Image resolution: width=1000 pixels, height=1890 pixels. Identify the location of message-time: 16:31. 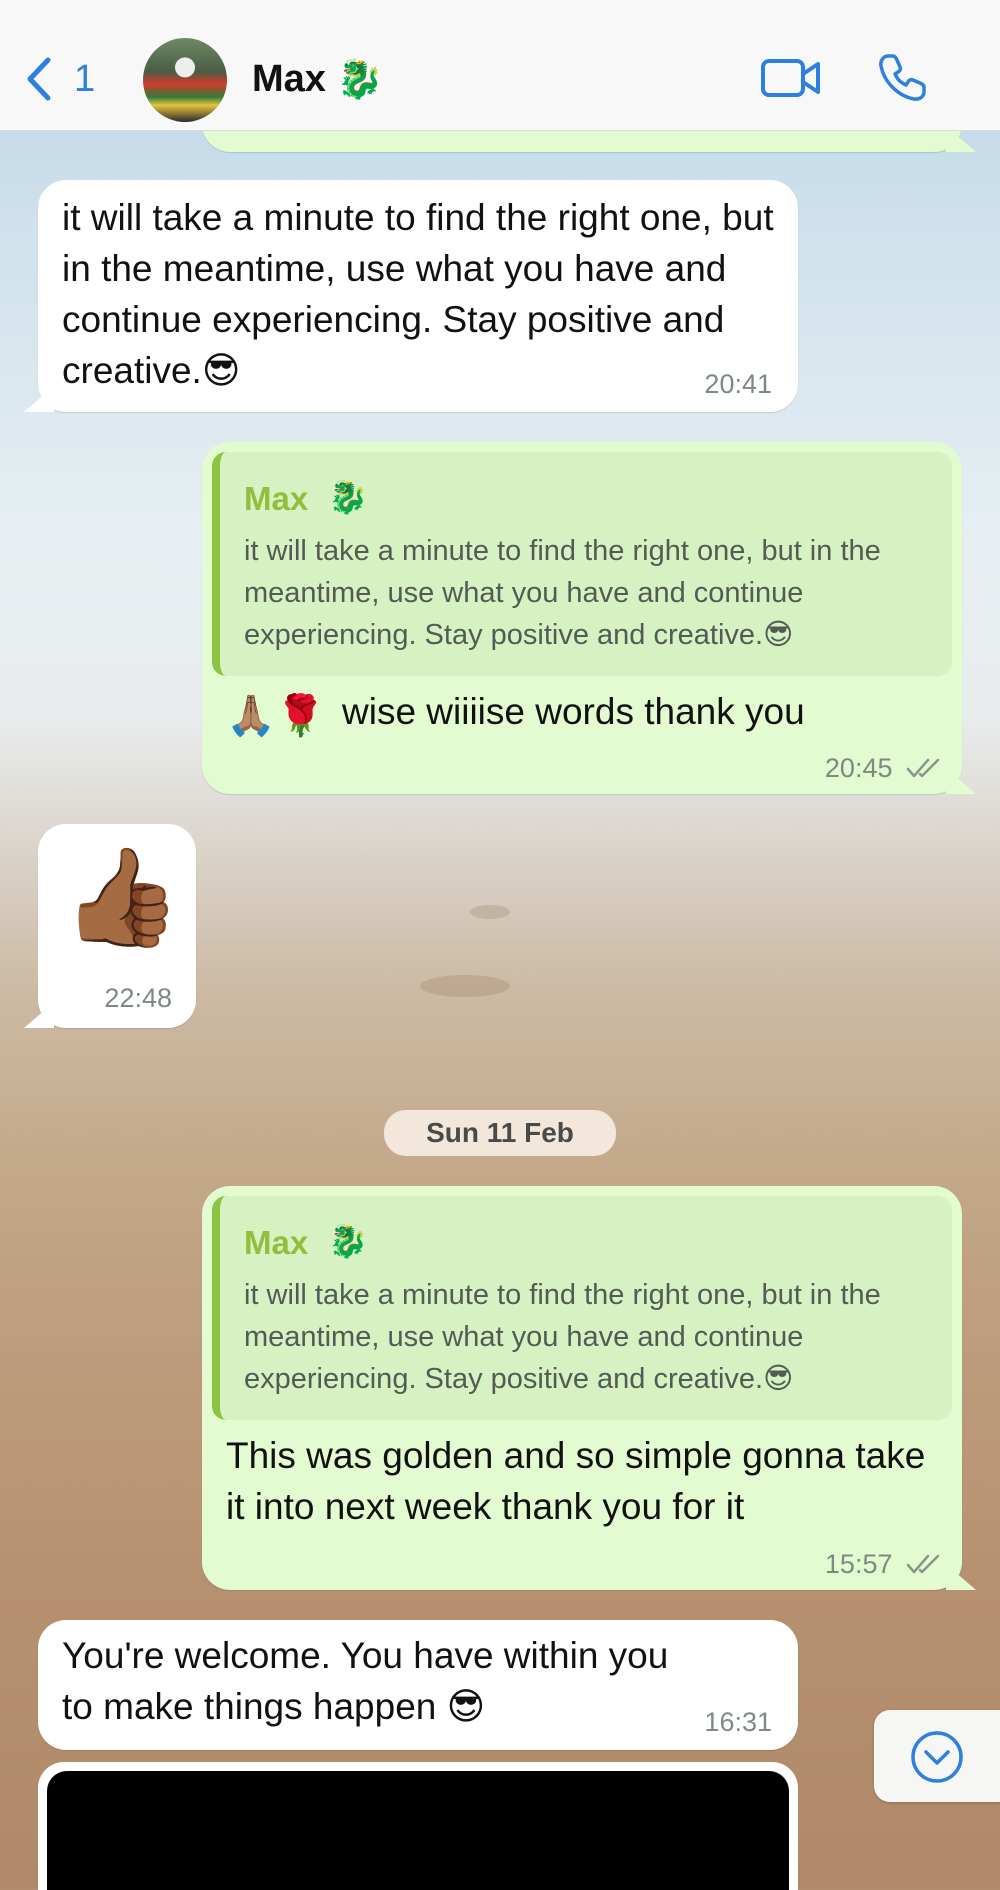
(738, 1722).